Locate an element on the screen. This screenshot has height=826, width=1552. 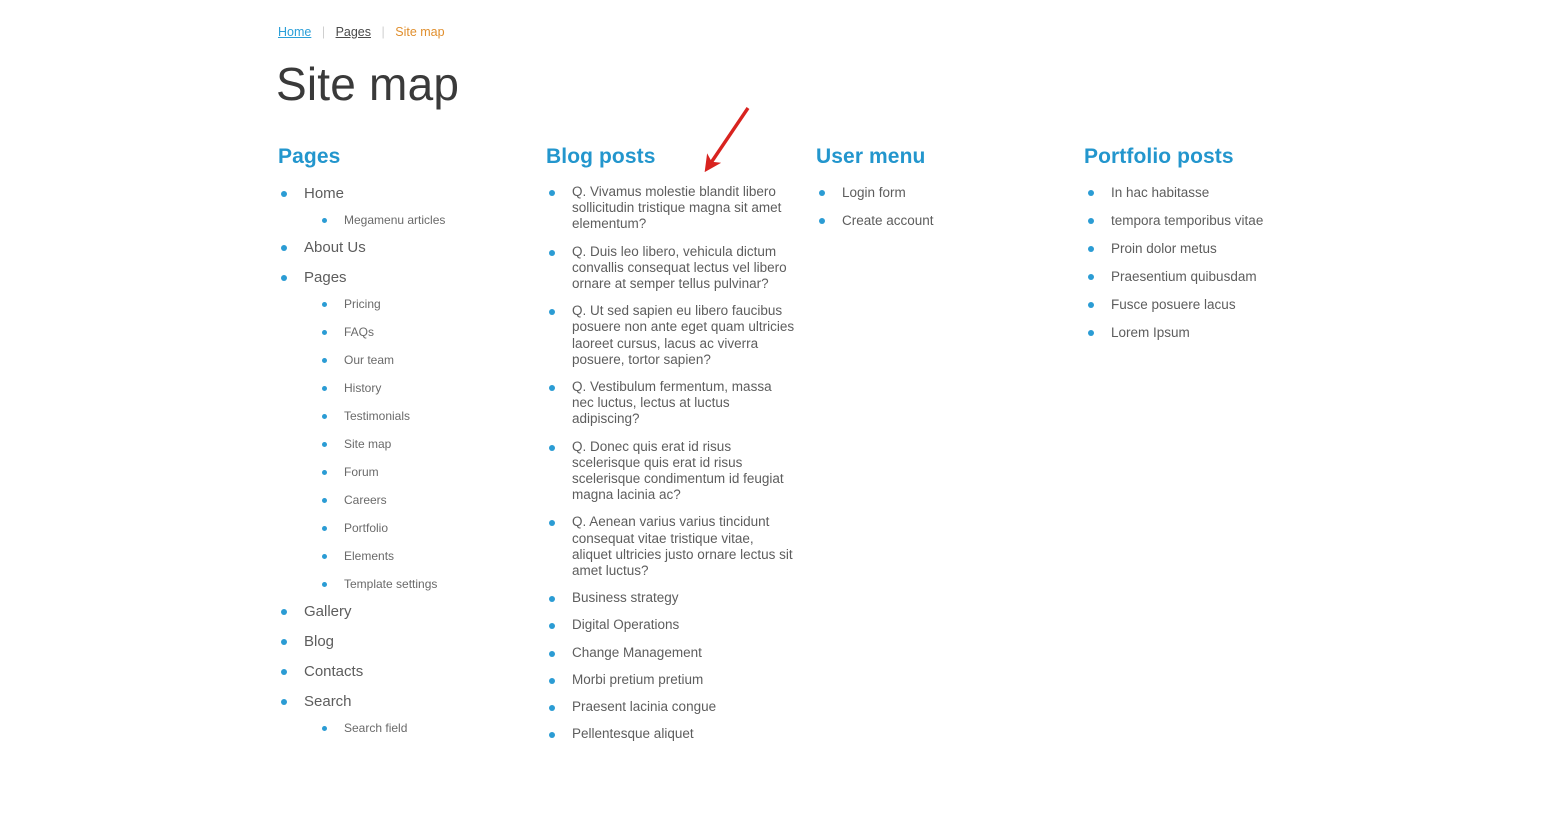
breadcrumb-item-home: Home is located at coordinates (294, 32).